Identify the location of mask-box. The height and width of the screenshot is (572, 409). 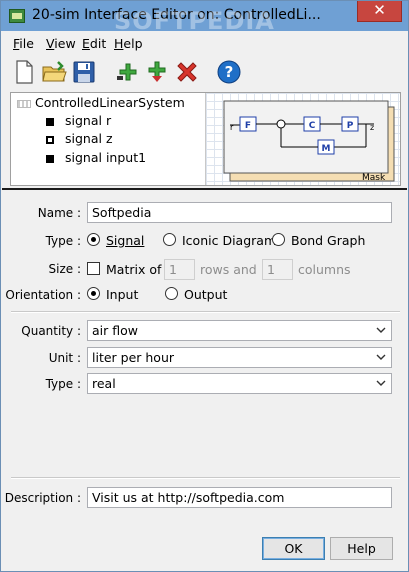
(306, 137).